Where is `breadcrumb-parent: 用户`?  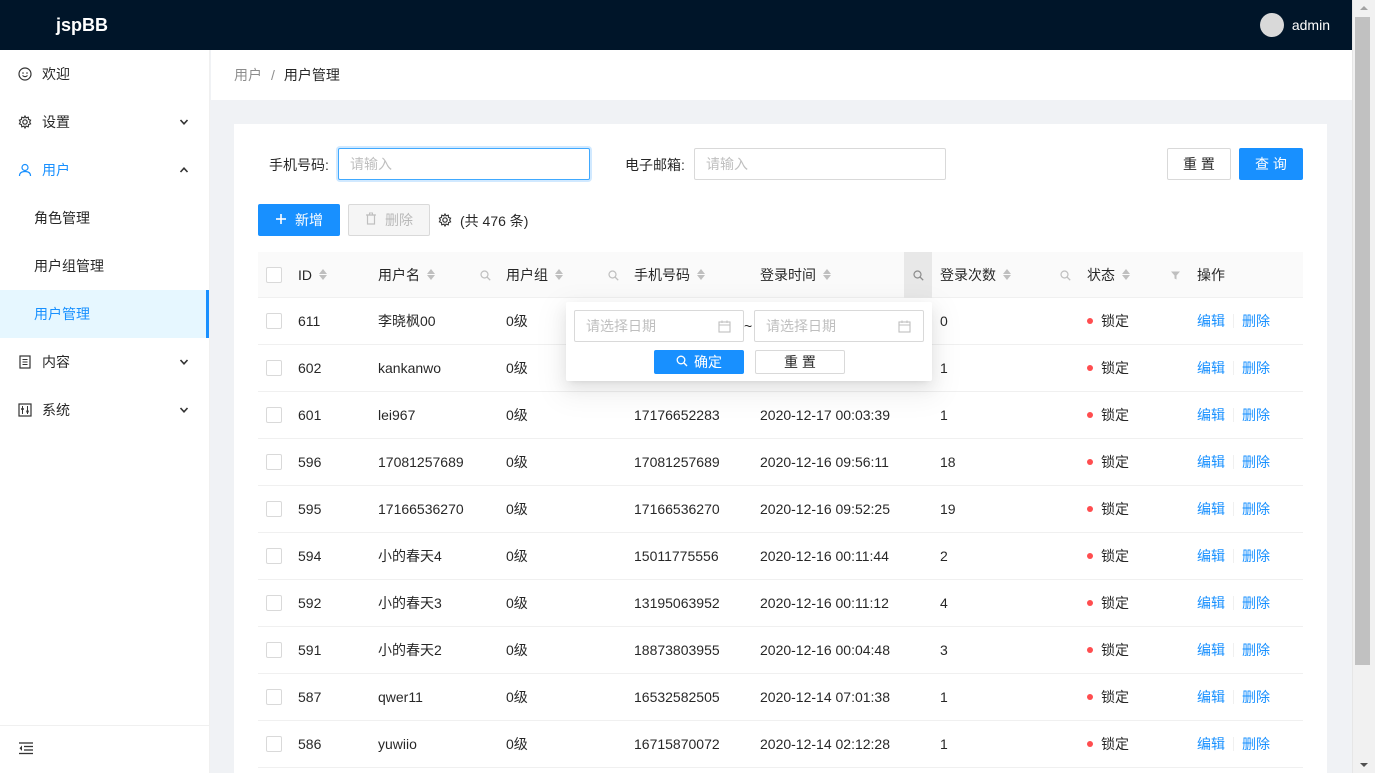
breadcrumb-parent: 用户 is located at coordinates (248, 75).